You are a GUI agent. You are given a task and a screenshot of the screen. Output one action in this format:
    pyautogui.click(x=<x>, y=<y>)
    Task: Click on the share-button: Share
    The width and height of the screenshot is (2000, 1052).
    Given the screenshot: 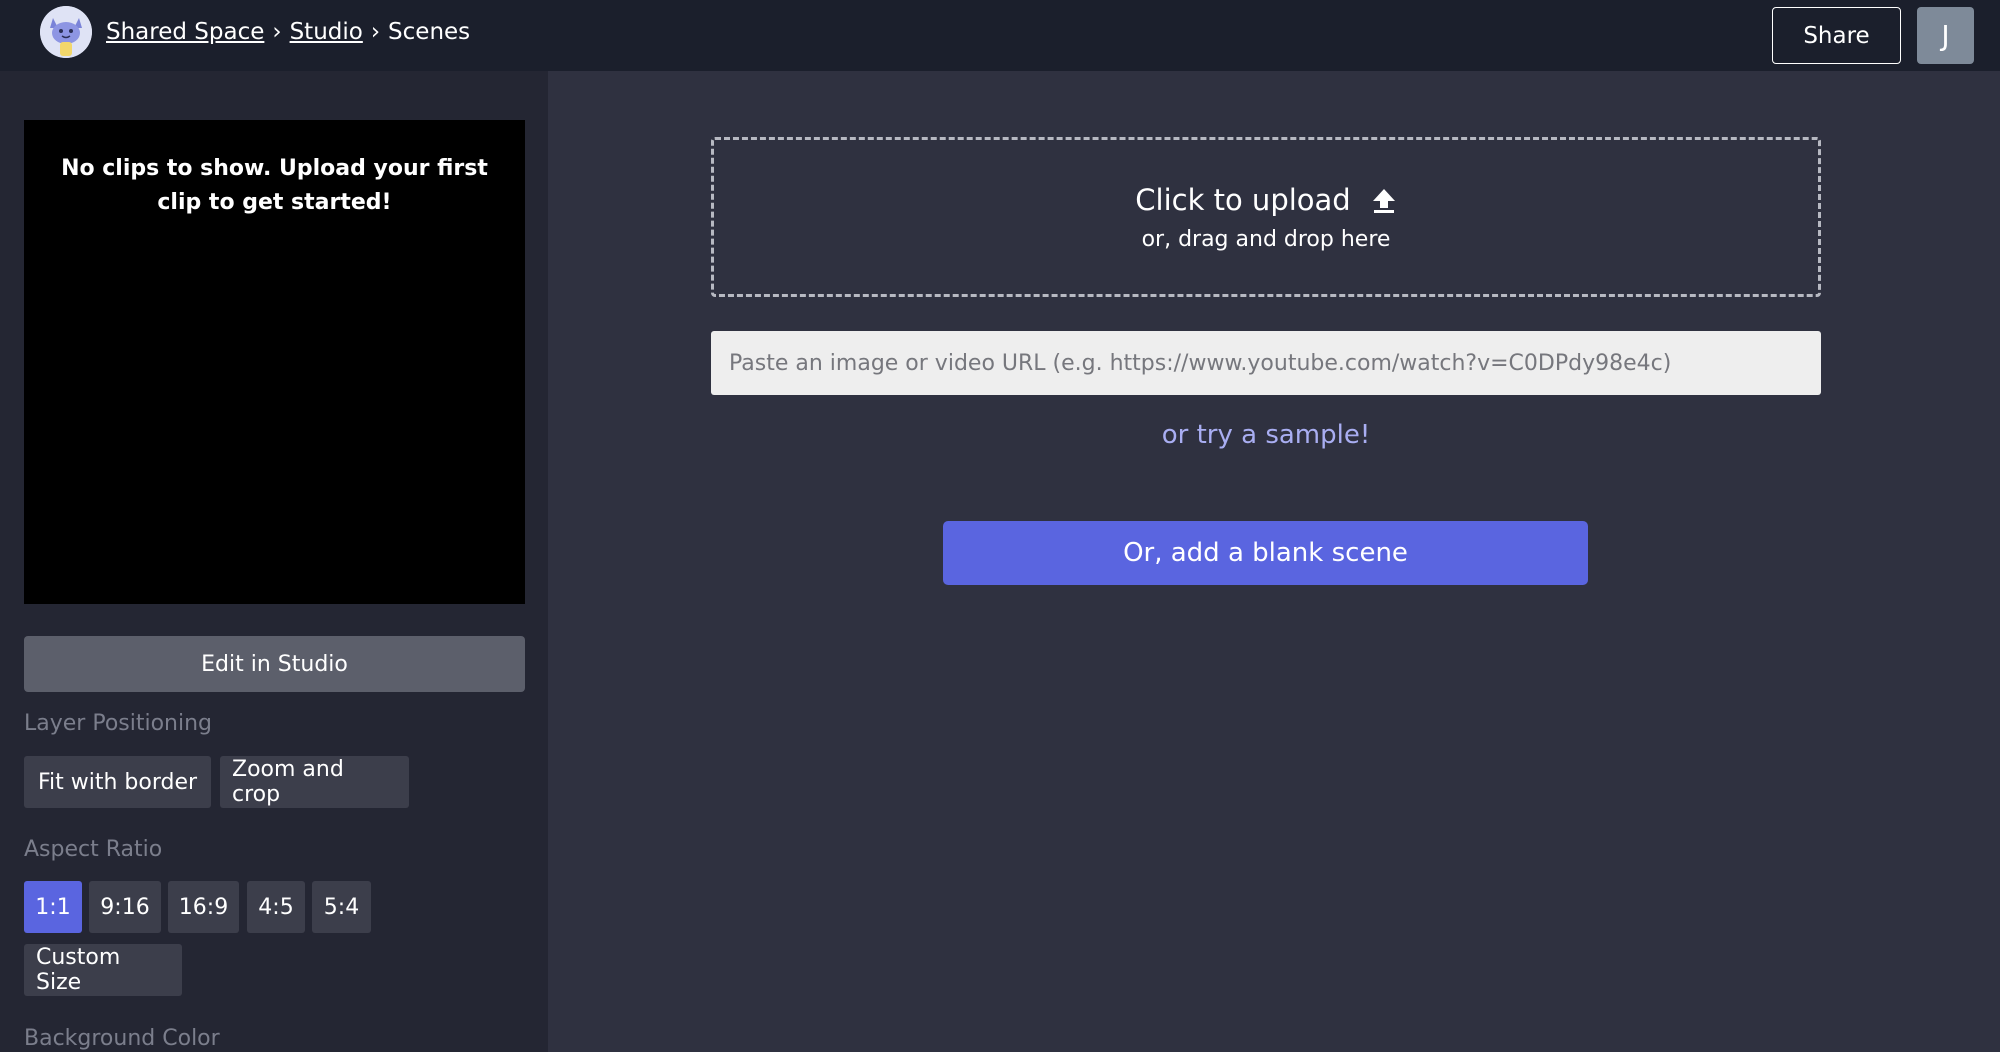 What is the action you would take?
    pyautogui.click(x=1836, y=35)
    